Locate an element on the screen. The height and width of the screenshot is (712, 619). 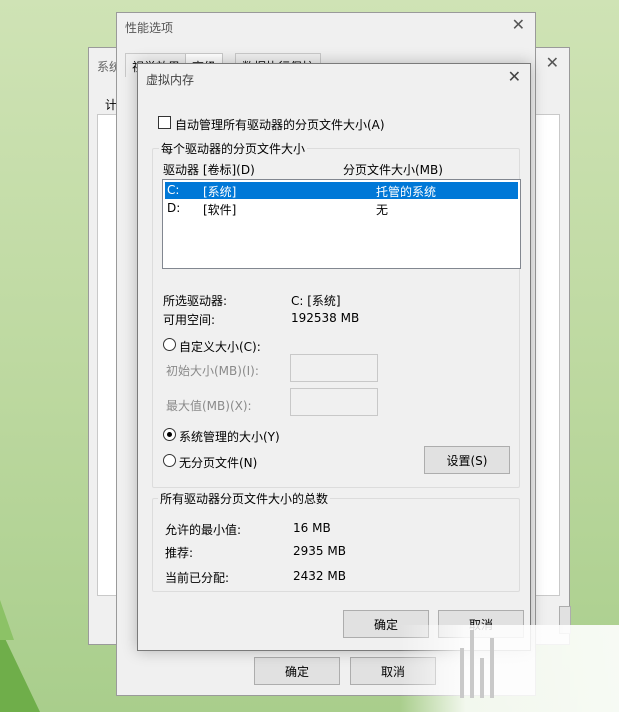
drive-label: [软件] is located at coordinates (220, 210).